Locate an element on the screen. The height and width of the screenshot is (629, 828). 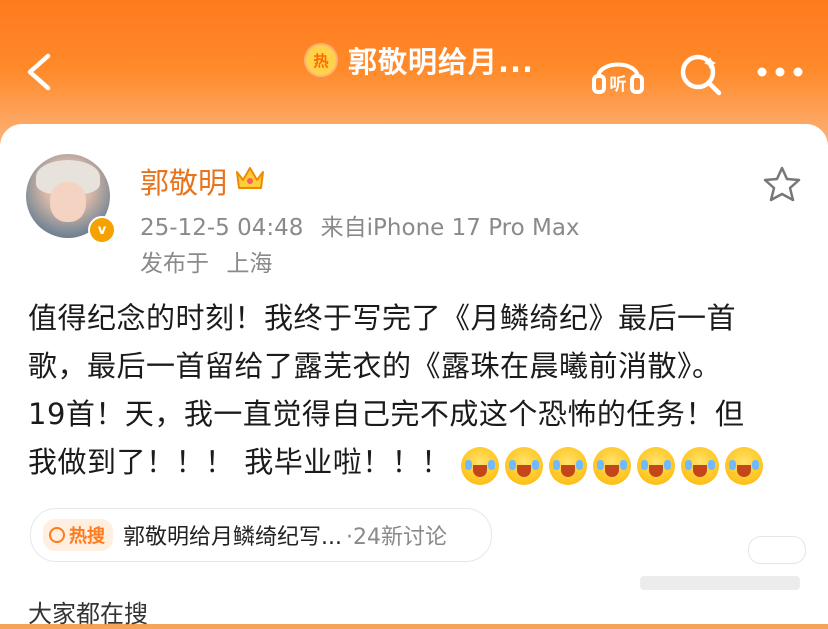
back-arrow-icon is located at coordinates (40, 72).